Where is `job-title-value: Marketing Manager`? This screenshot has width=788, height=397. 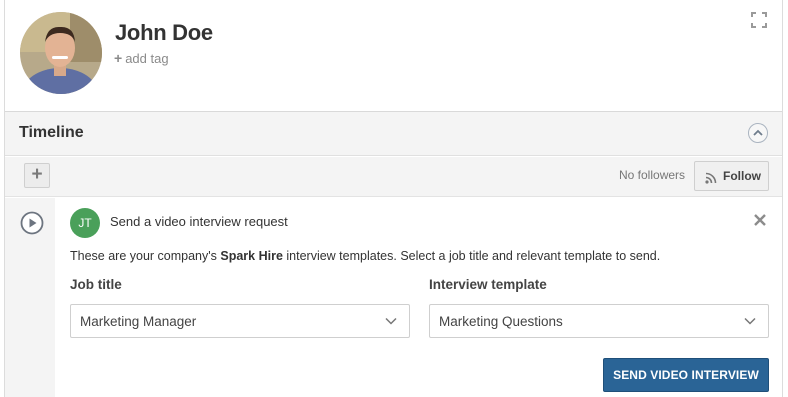 job-title-value: Marketing Manager is located at coordinates (138, 321).